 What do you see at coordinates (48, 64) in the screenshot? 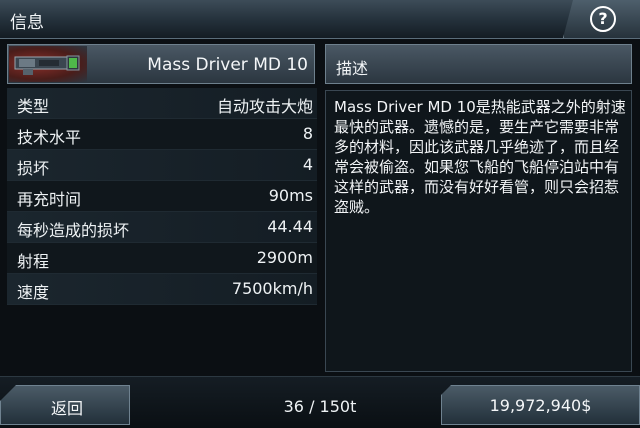
I see `weapon-thumbnail-icon` at bounding box center [48, 64].